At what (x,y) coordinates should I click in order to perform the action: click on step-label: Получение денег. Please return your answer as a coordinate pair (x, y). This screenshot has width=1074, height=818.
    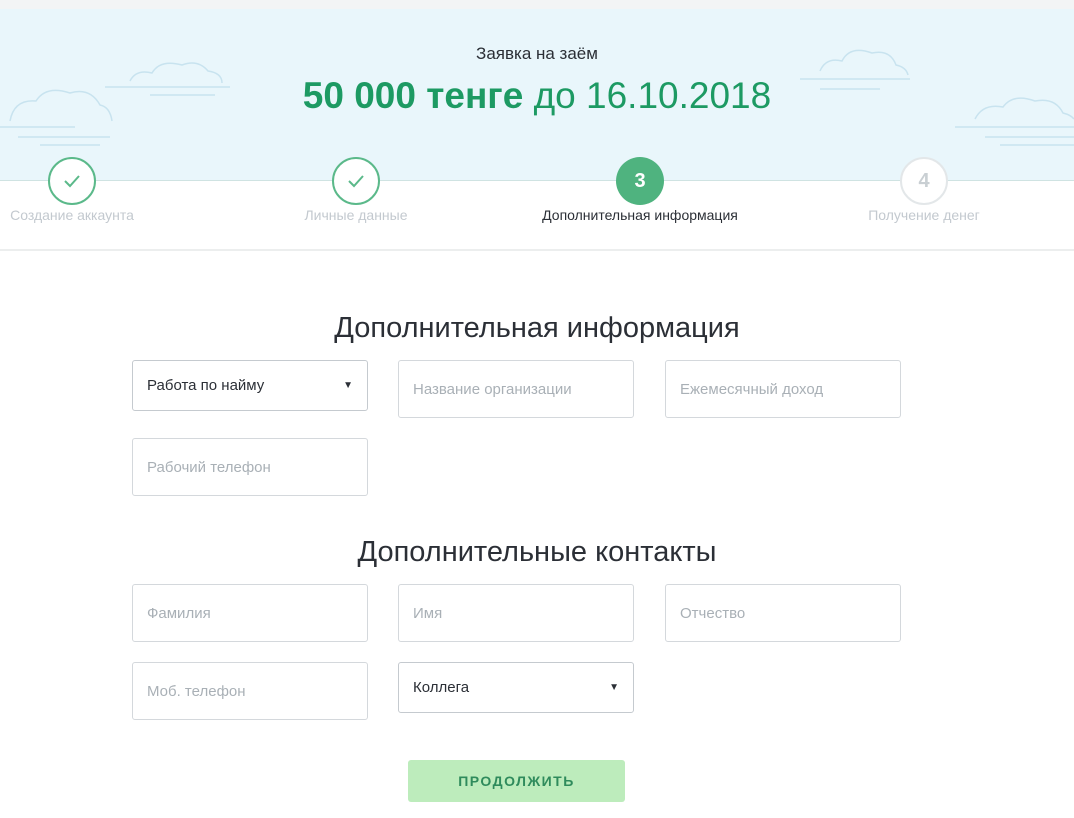
    Looking at the image, I should click on (924, 215).